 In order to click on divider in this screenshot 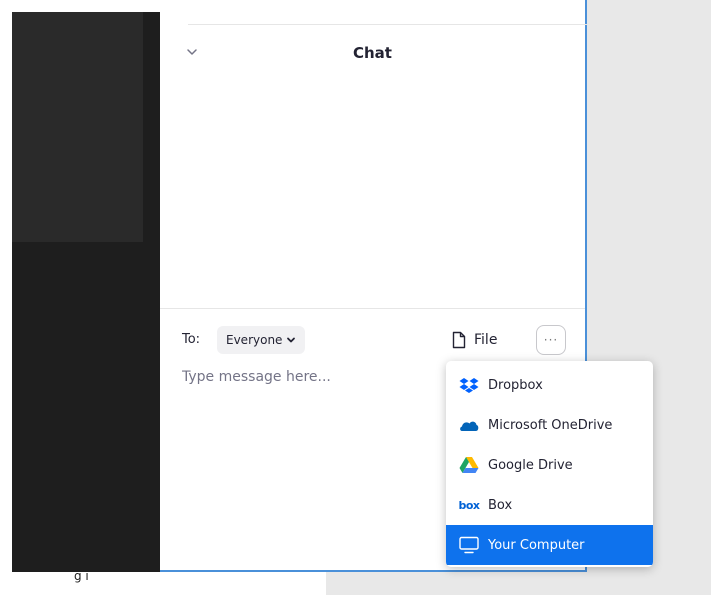, I will do `click(387, 24)`.